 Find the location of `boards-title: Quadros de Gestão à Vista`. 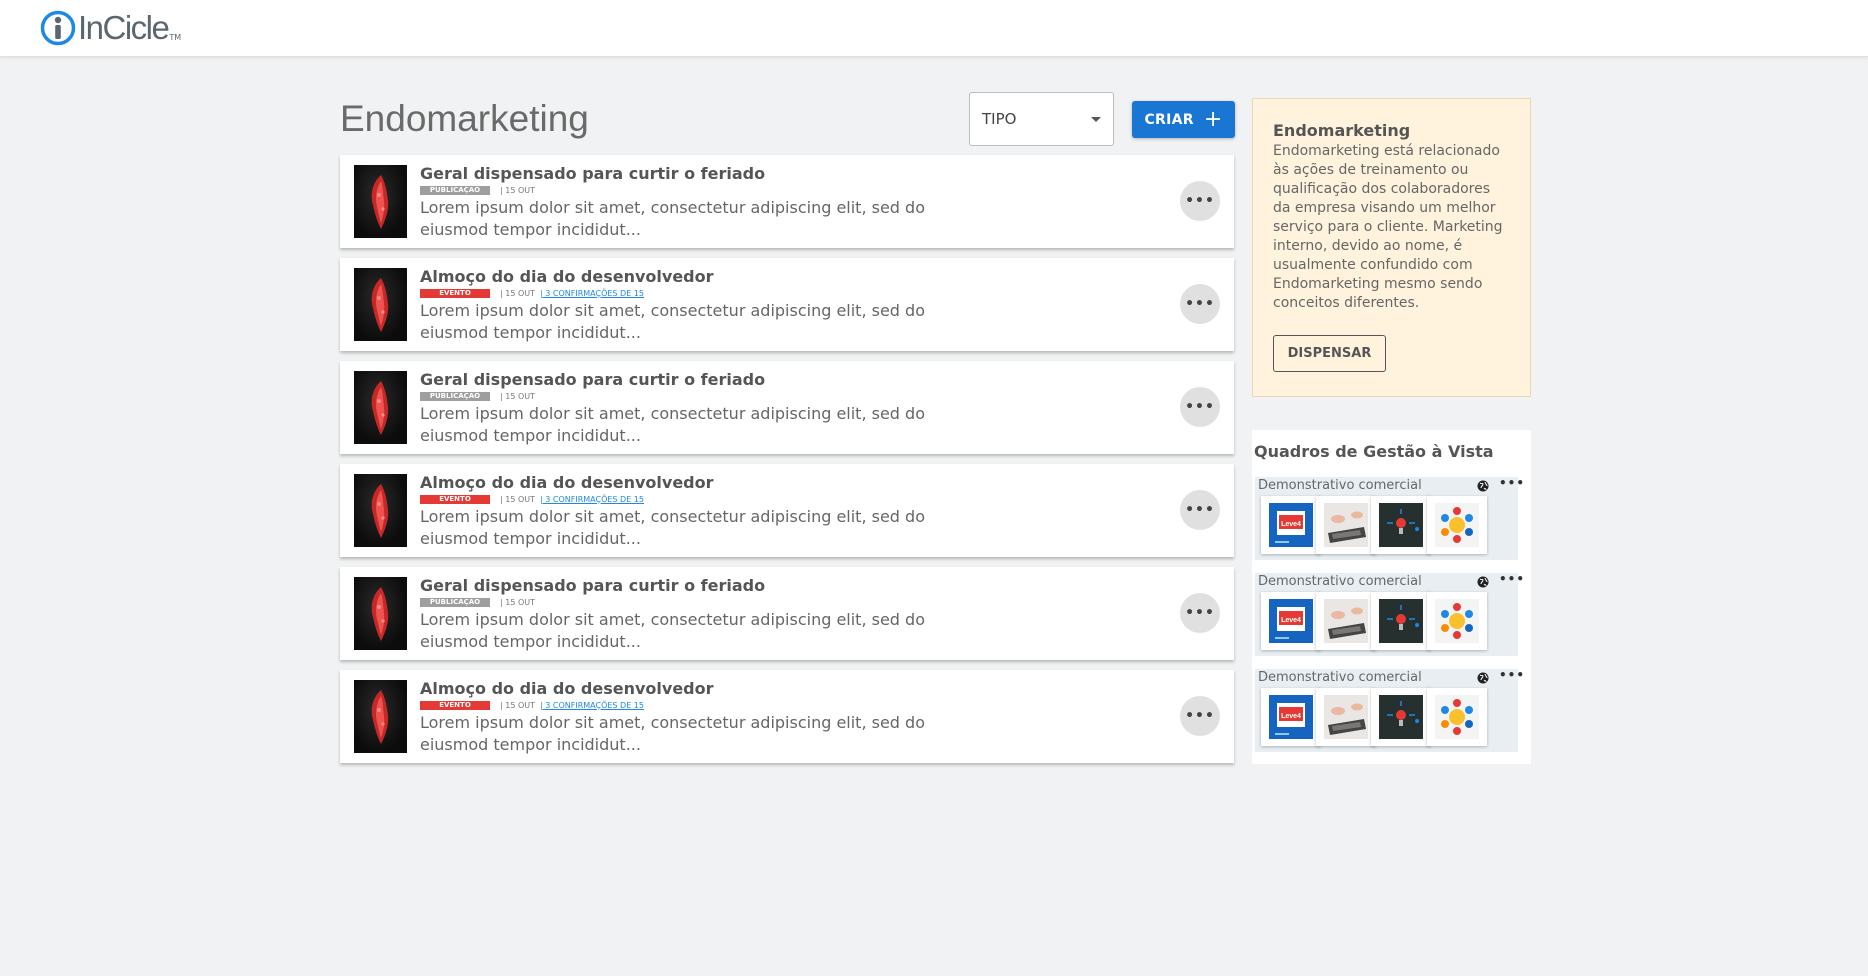

boards-title: Quadros de Gestão à Vista is located at coordinates (1374, 451).